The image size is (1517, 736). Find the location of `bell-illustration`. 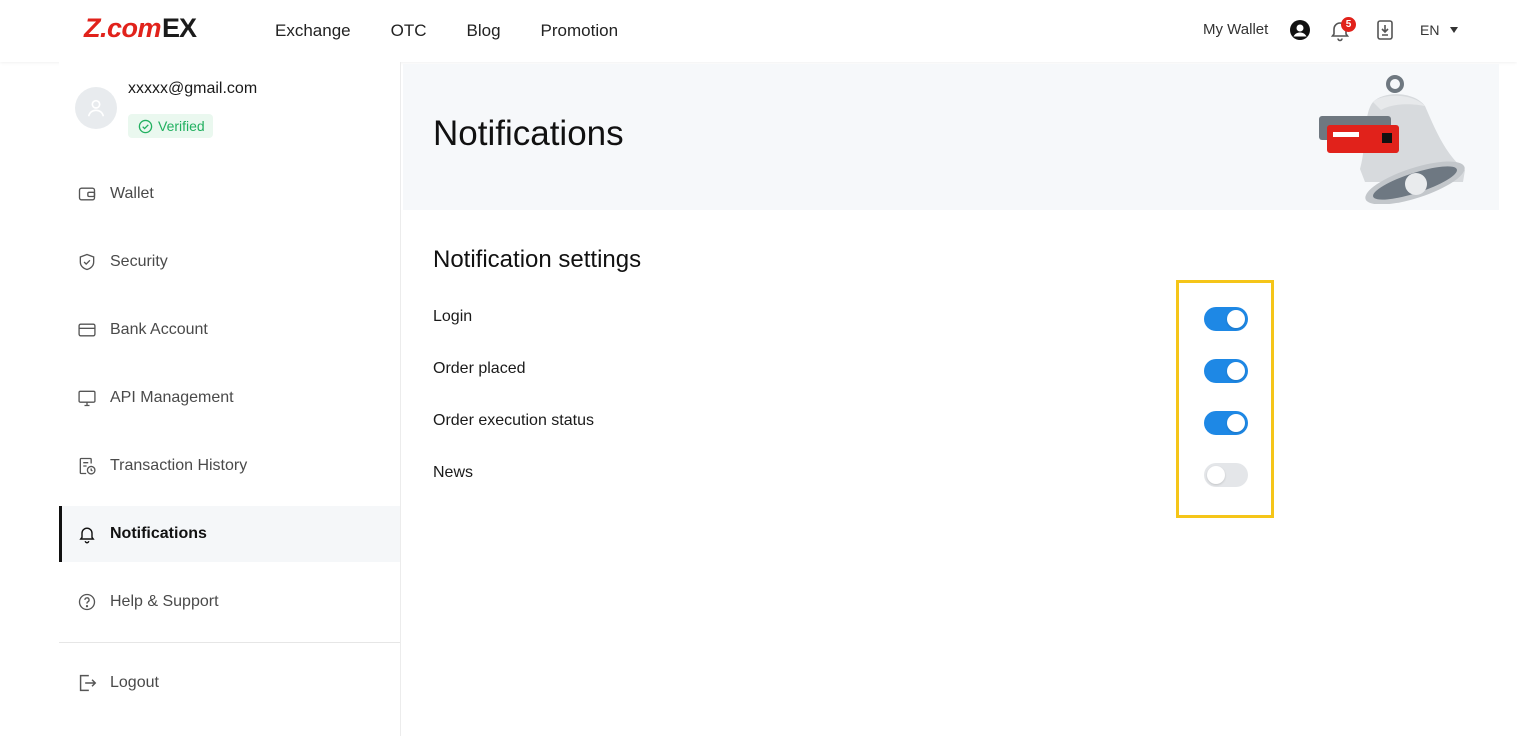

bell-illustration is located at coordinates (1392, 139).